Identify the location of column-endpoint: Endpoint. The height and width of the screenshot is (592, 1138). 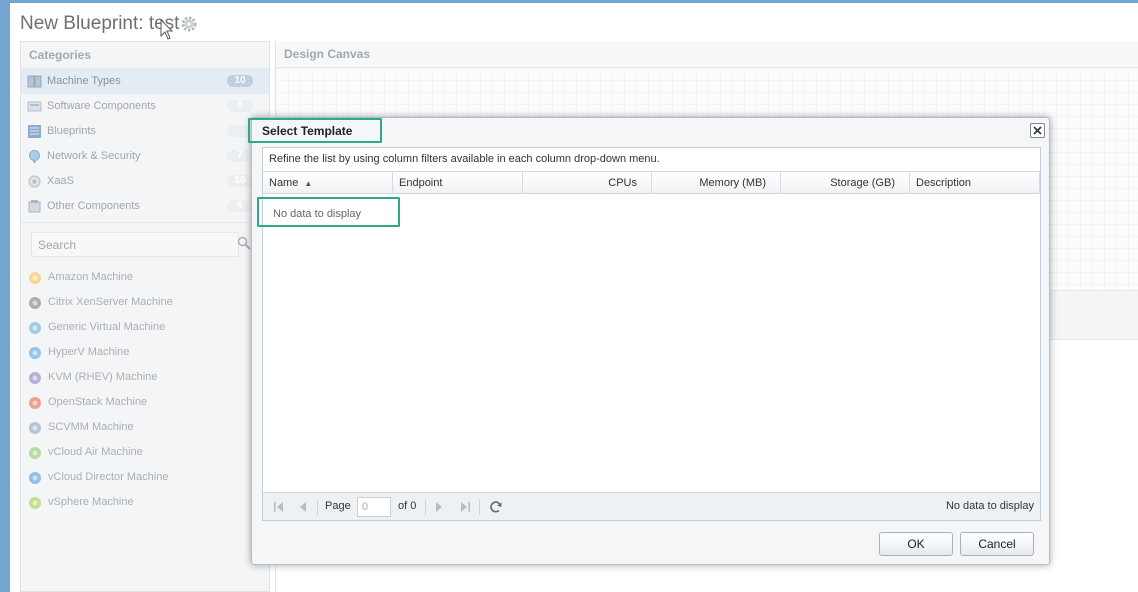
(458, 183).